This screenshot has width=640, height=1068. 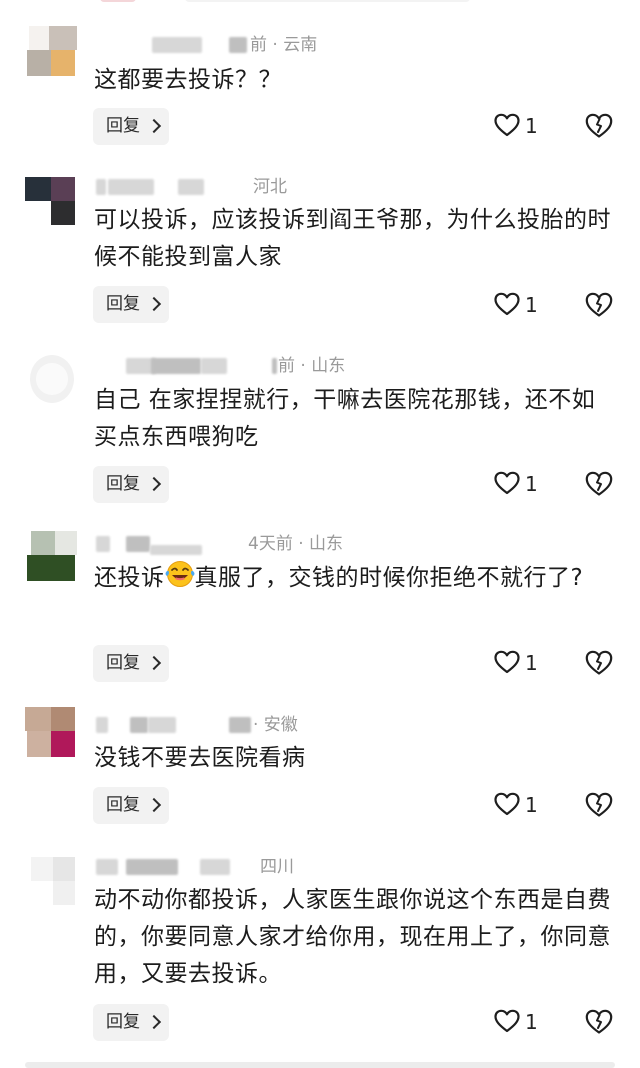 I want to click on time-location: 河北, so click(x=270, y=187).